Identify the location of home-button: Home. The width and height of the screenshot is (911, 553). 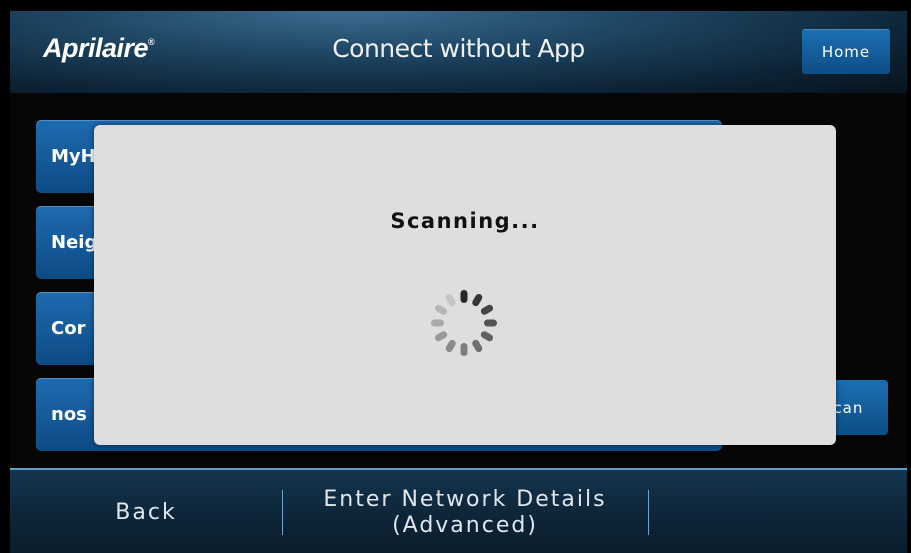
(846, 51).